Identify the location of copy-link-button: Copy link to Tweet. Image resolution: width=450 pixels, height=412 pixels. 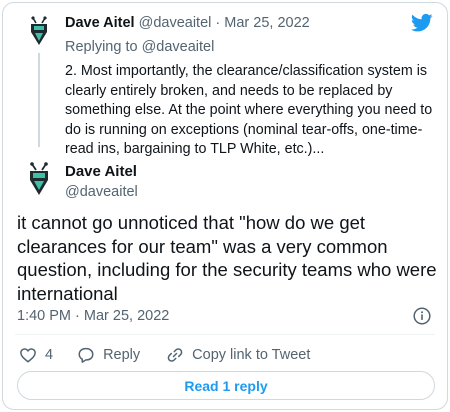
(238, 355).